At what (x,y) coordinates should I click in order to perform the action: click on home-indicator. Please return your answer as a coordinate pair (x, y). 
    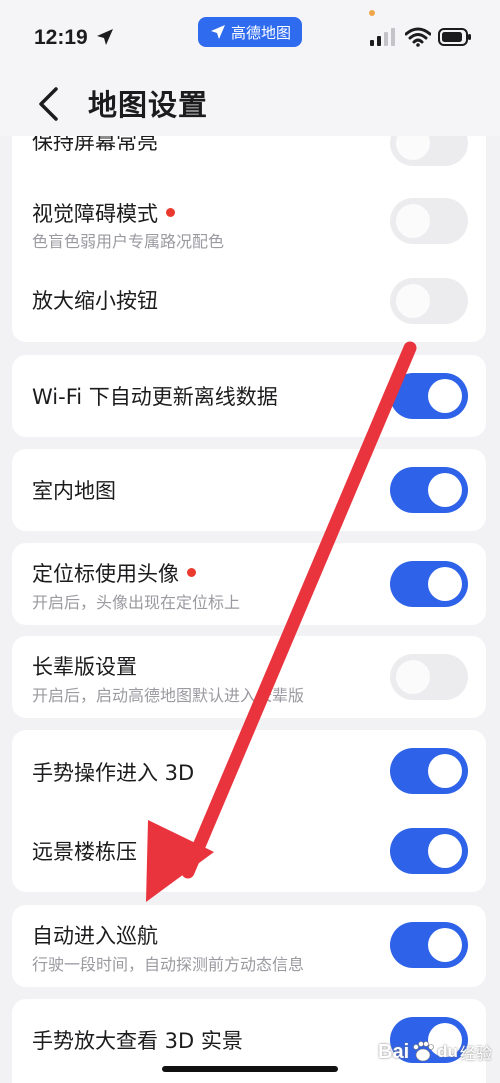
    Looking at the image, I should click on (250, 1069).